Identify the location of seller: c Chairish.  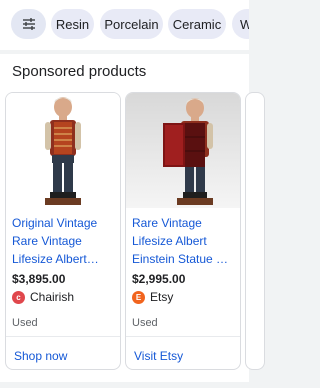
(43, 297).